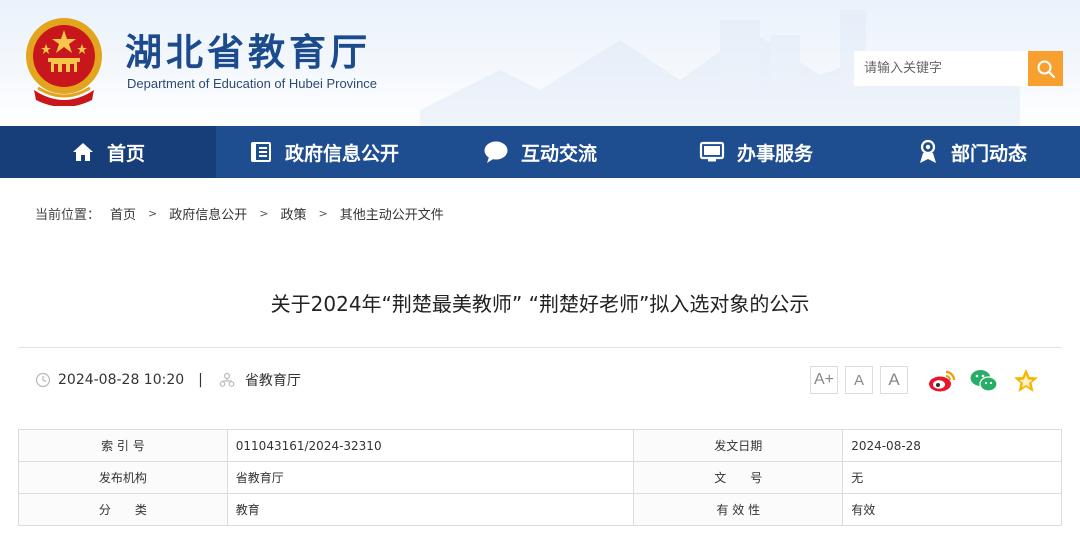 Image resolution: width=1080 pixels, height=548 pixels. I want to click on table-cell-value: 有效, so click(952, 509).